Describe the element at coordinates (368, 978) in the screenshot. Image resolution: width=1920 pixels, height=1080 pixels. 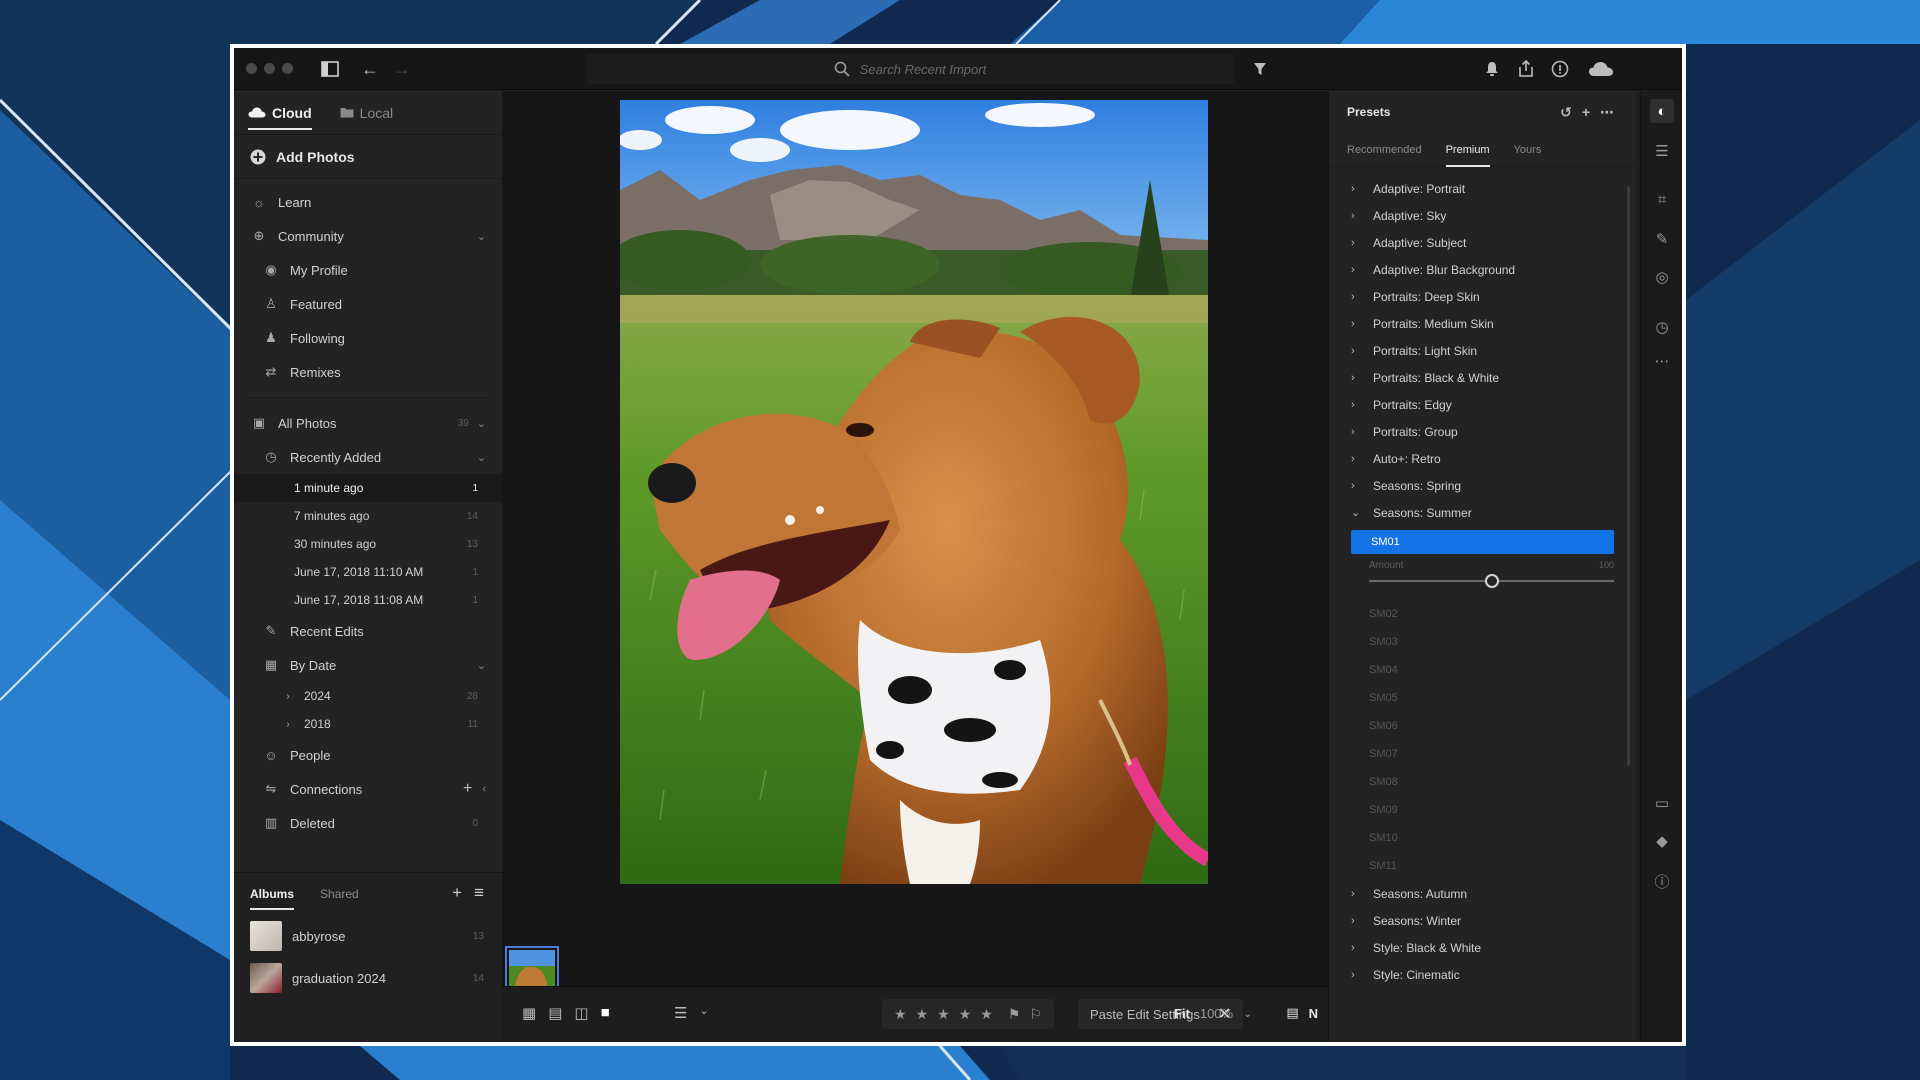
I see `album-item: graduation 2024 14` at that location.